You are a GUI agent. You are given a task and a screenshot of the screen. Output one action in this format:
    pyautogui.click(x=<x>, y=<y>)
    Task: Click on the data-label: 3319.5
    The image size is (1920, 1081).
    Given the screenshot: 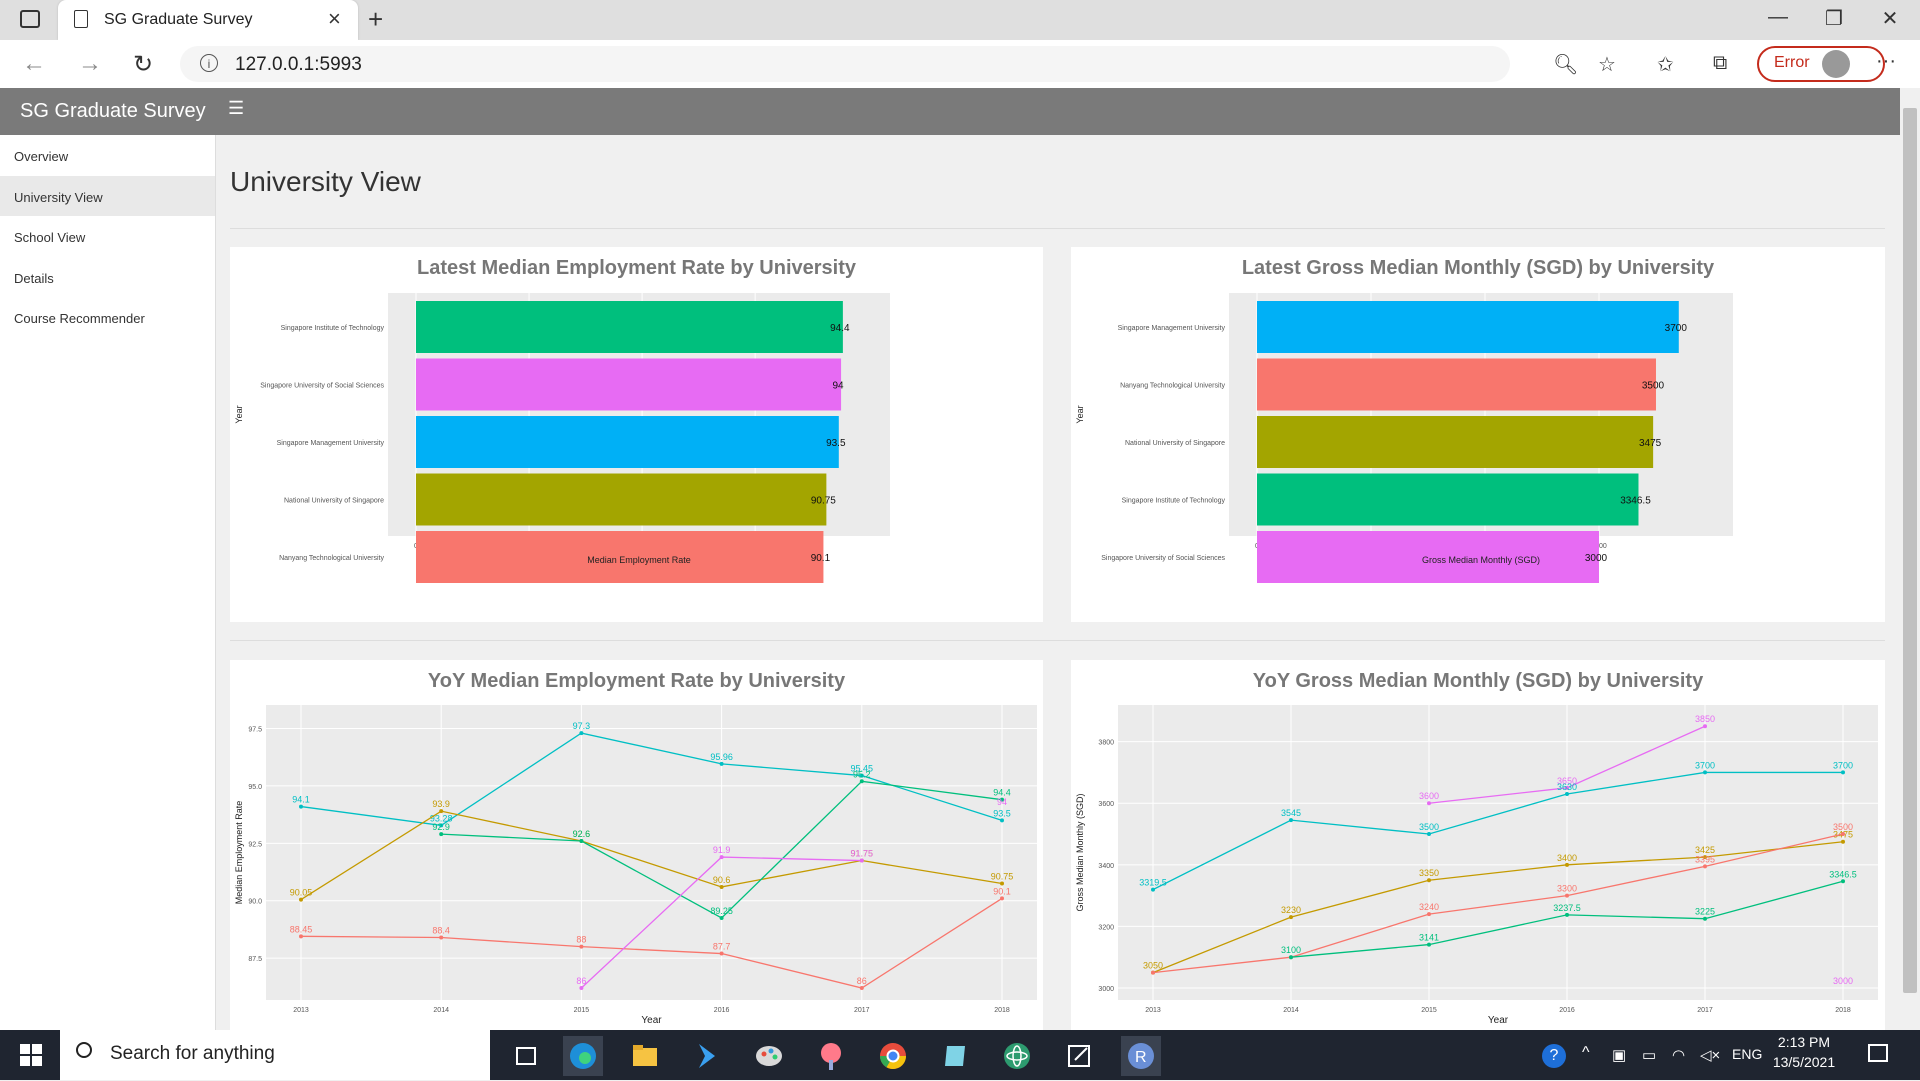 What is the action you would take?
    pyautogui.click(x=1153, y=883)
    